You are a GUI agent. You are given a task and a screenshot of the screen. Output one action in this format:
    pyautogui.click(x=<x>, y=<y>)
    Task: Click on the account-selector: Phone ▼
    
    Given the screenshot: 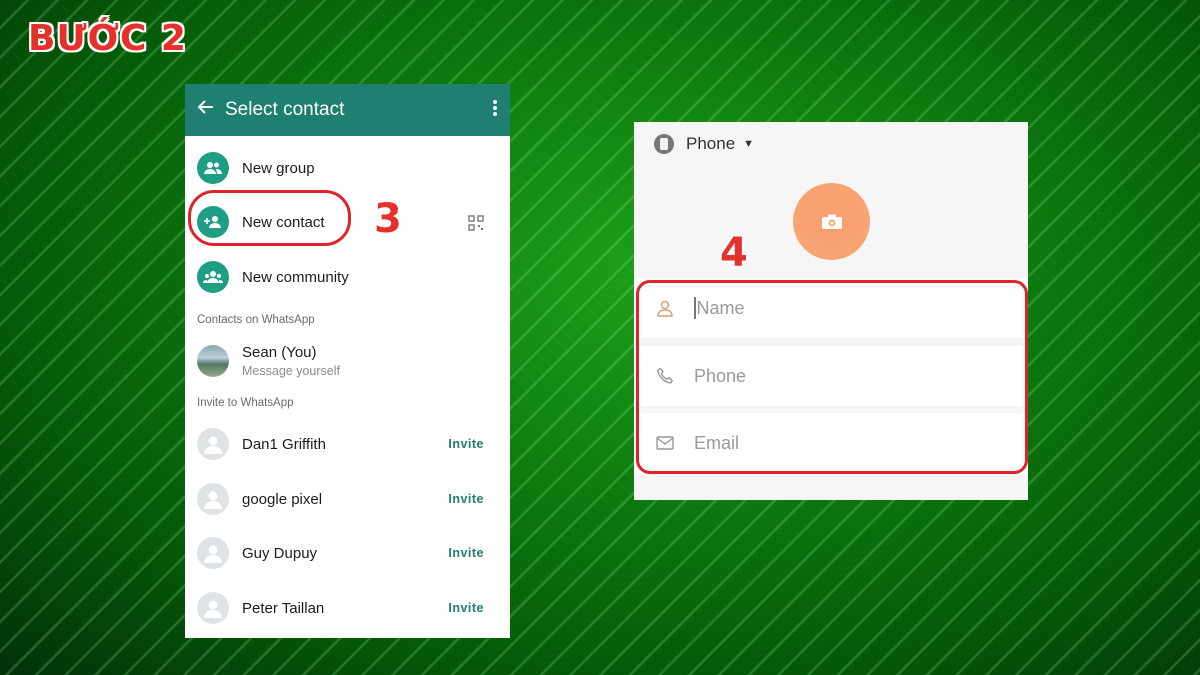 What is the action you would take?
    pyautogui.click(x=704, y=144)
    